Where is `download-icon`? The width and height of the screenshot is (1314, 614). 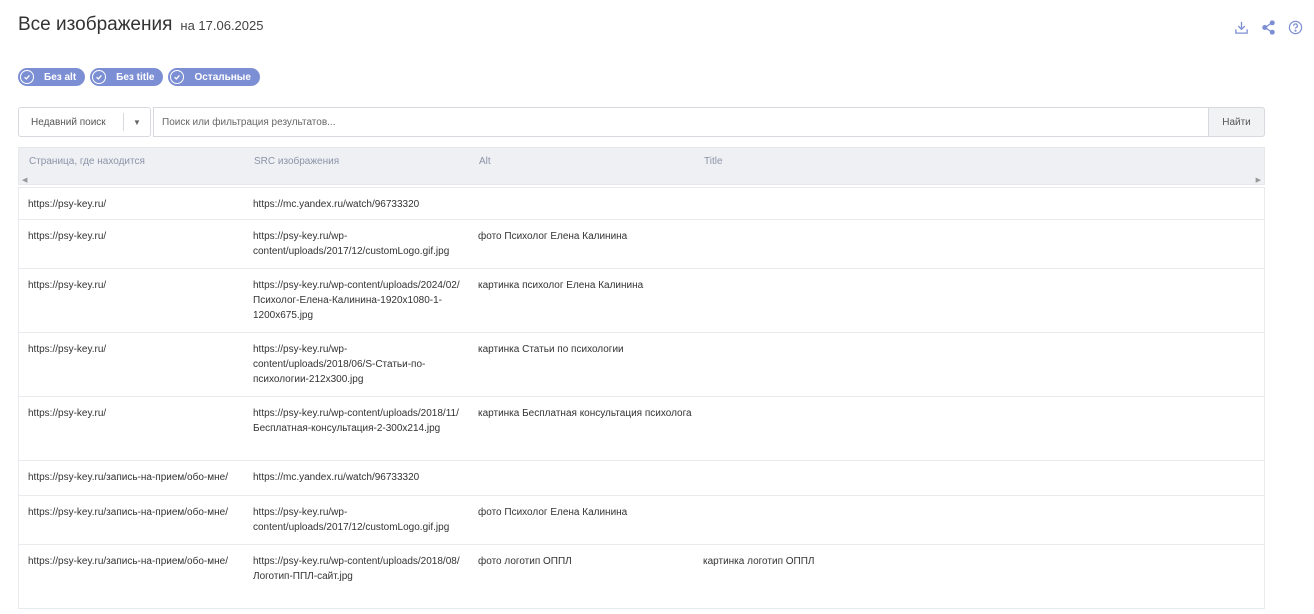
download-icon is located at coordinates (1241, 27).